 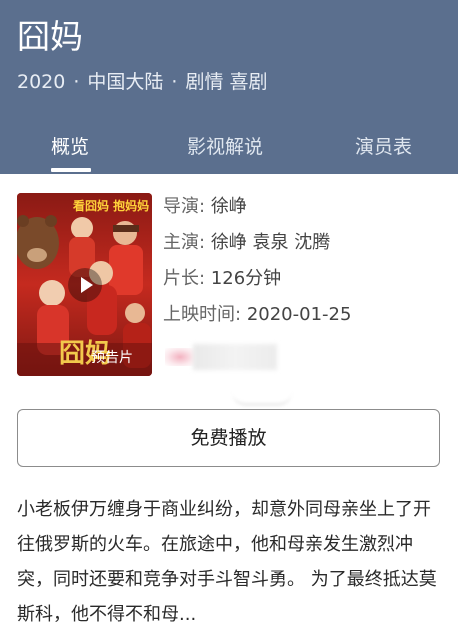 What do you see at coordinates (112, 358) in the screenshot?
I see `trailer-badge: 预告片` at bounding box center [112, 358].